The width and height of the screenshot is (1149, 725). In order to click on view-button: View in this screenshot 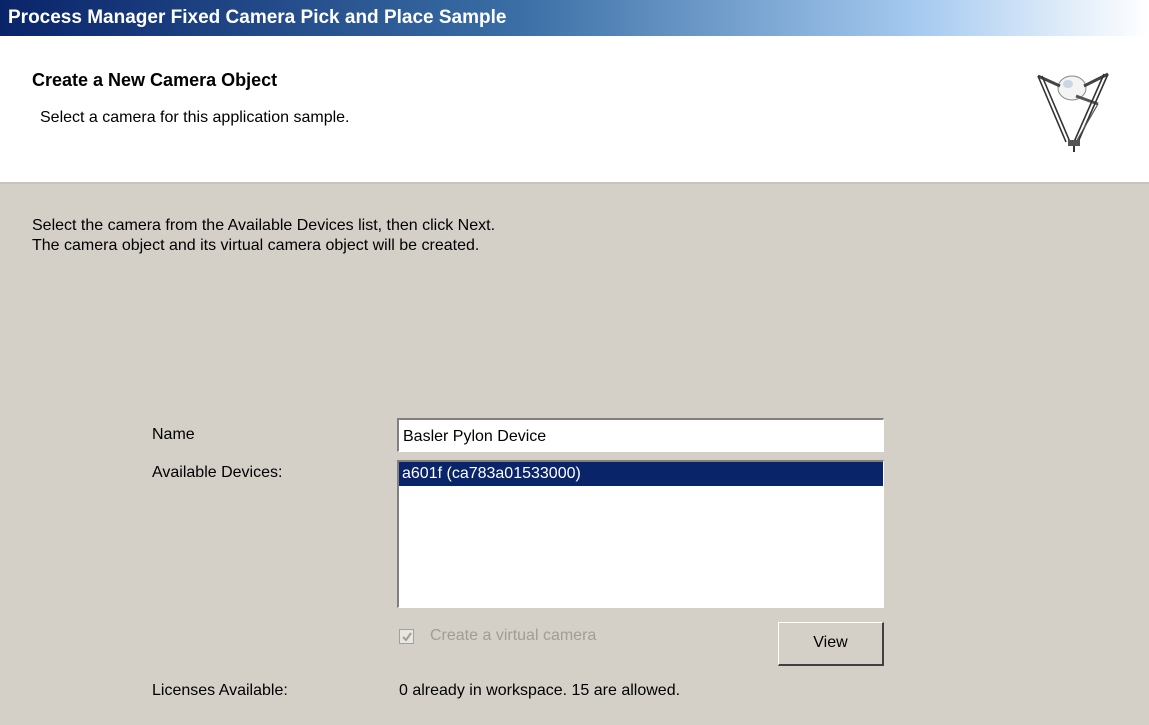, I will do `click(831, 644)`.